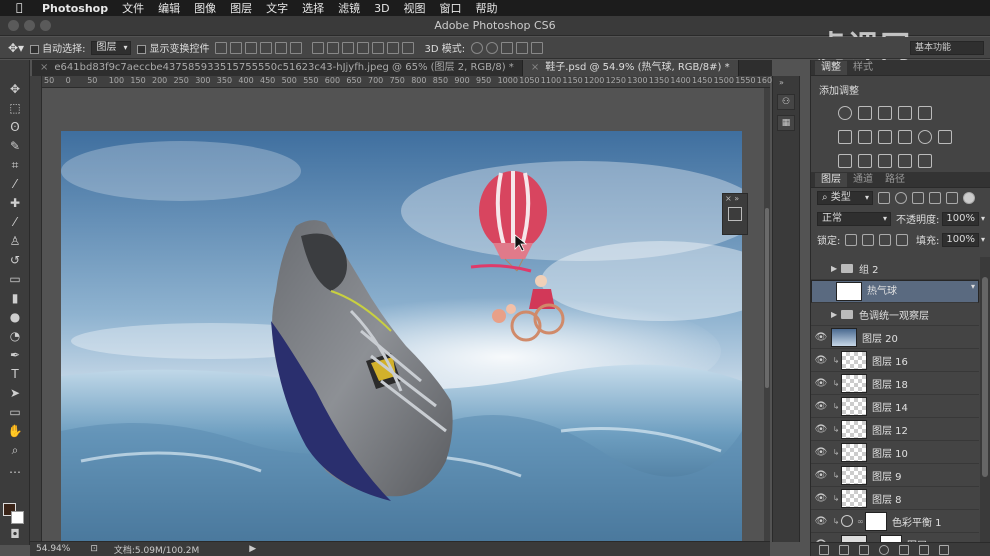  What do you see at coordinates (865, 113) in the screenshot?
I see `levels-icon` at bounding box center [865, 113].